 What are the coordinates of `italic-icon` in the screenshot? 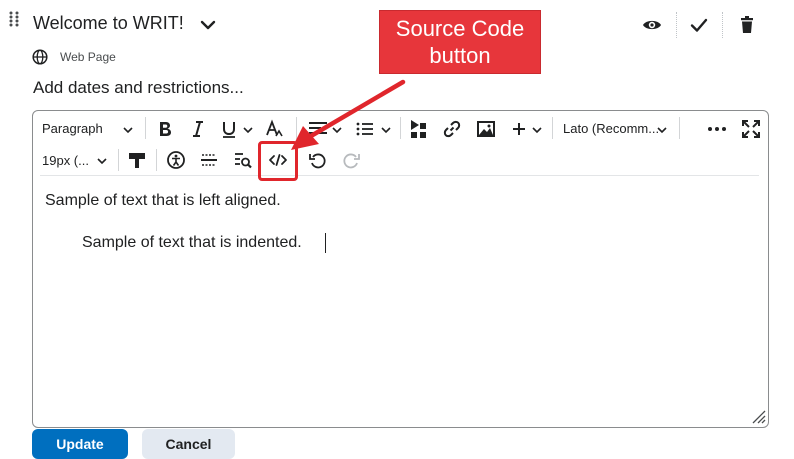 It's located at (198, 129).